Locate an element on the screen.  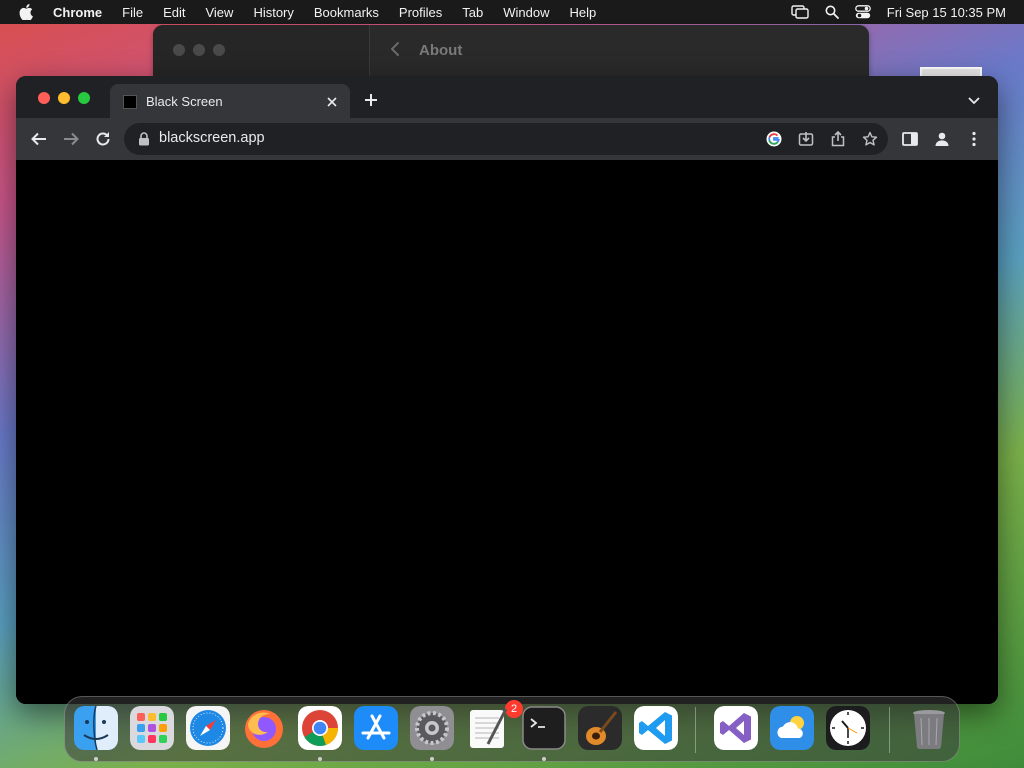
menu-bar-clock: Fri Sep 15 10:35 PM is located at coordinates (946, 12).